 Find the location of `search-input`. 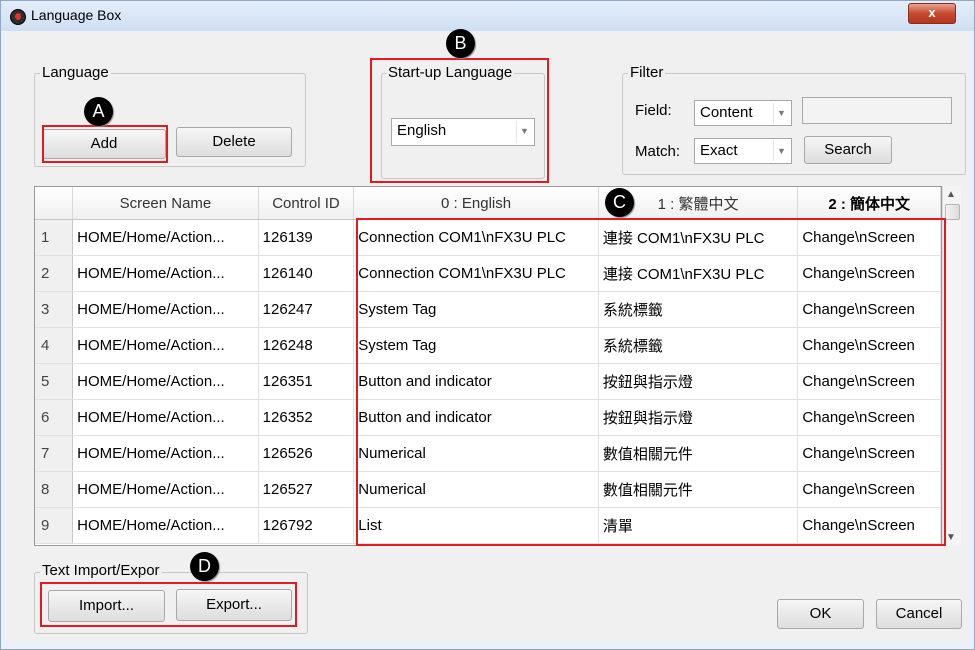

search-input is located at coordinates (877, 110).